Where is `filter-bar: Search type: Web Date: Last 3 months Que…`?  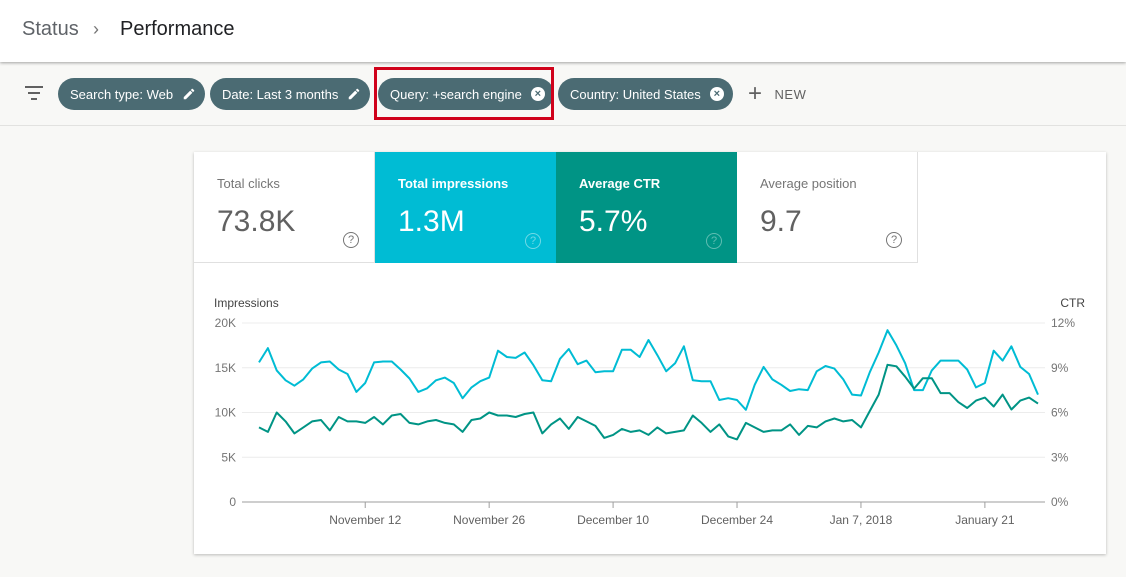
filter-bar: Search type: Web Date: Last 3 months Que… is located at coordinates (563, 94).